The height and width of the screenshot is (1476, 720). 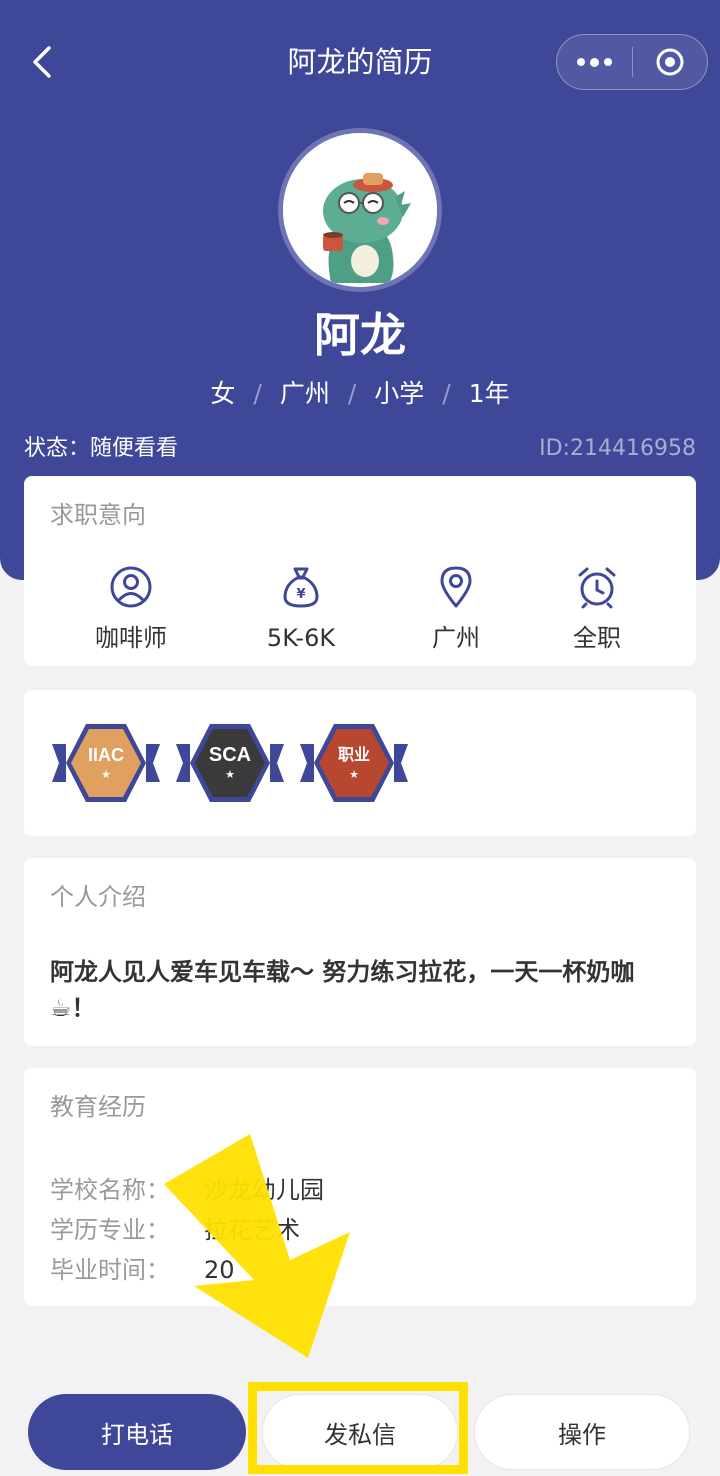 I want to click on certificates-card: ★ IIAC ★ SCA ★ 职业, so click(x=360, y=763).